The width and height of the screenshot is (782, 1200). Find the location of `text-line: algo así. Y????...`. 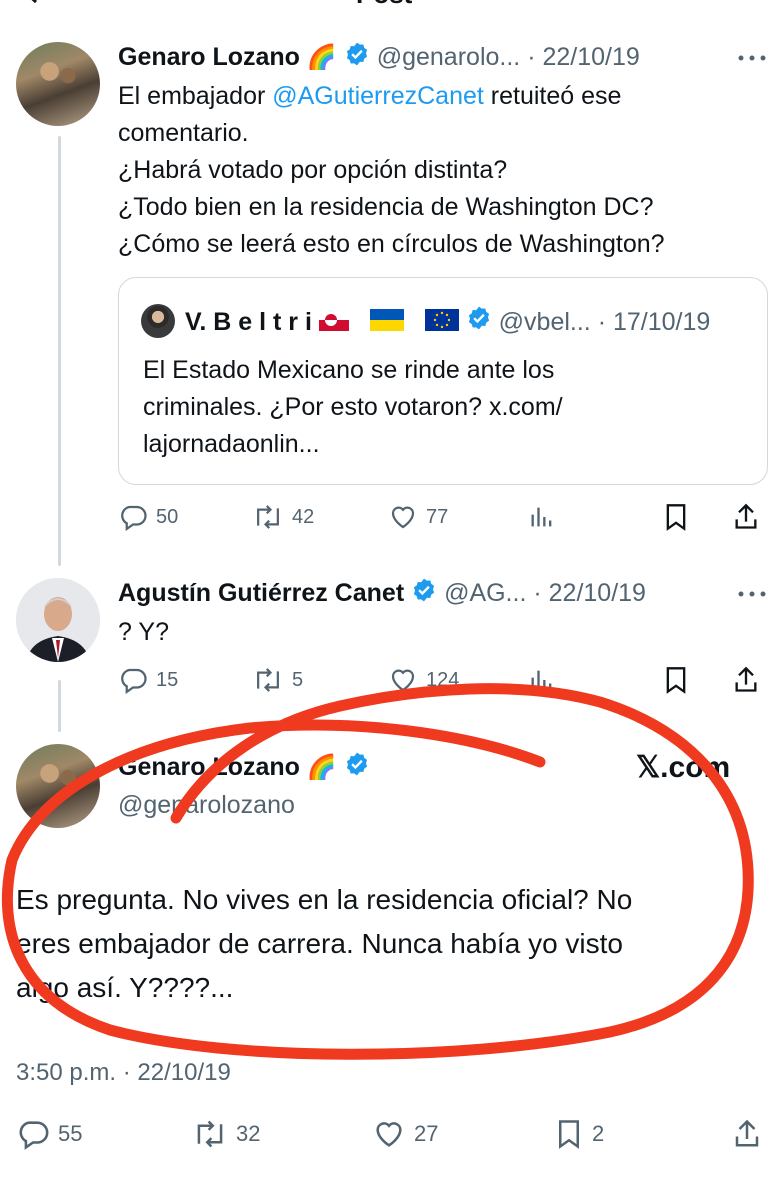

text-line: algo así. Y????... is located at coordinates (125, 987).